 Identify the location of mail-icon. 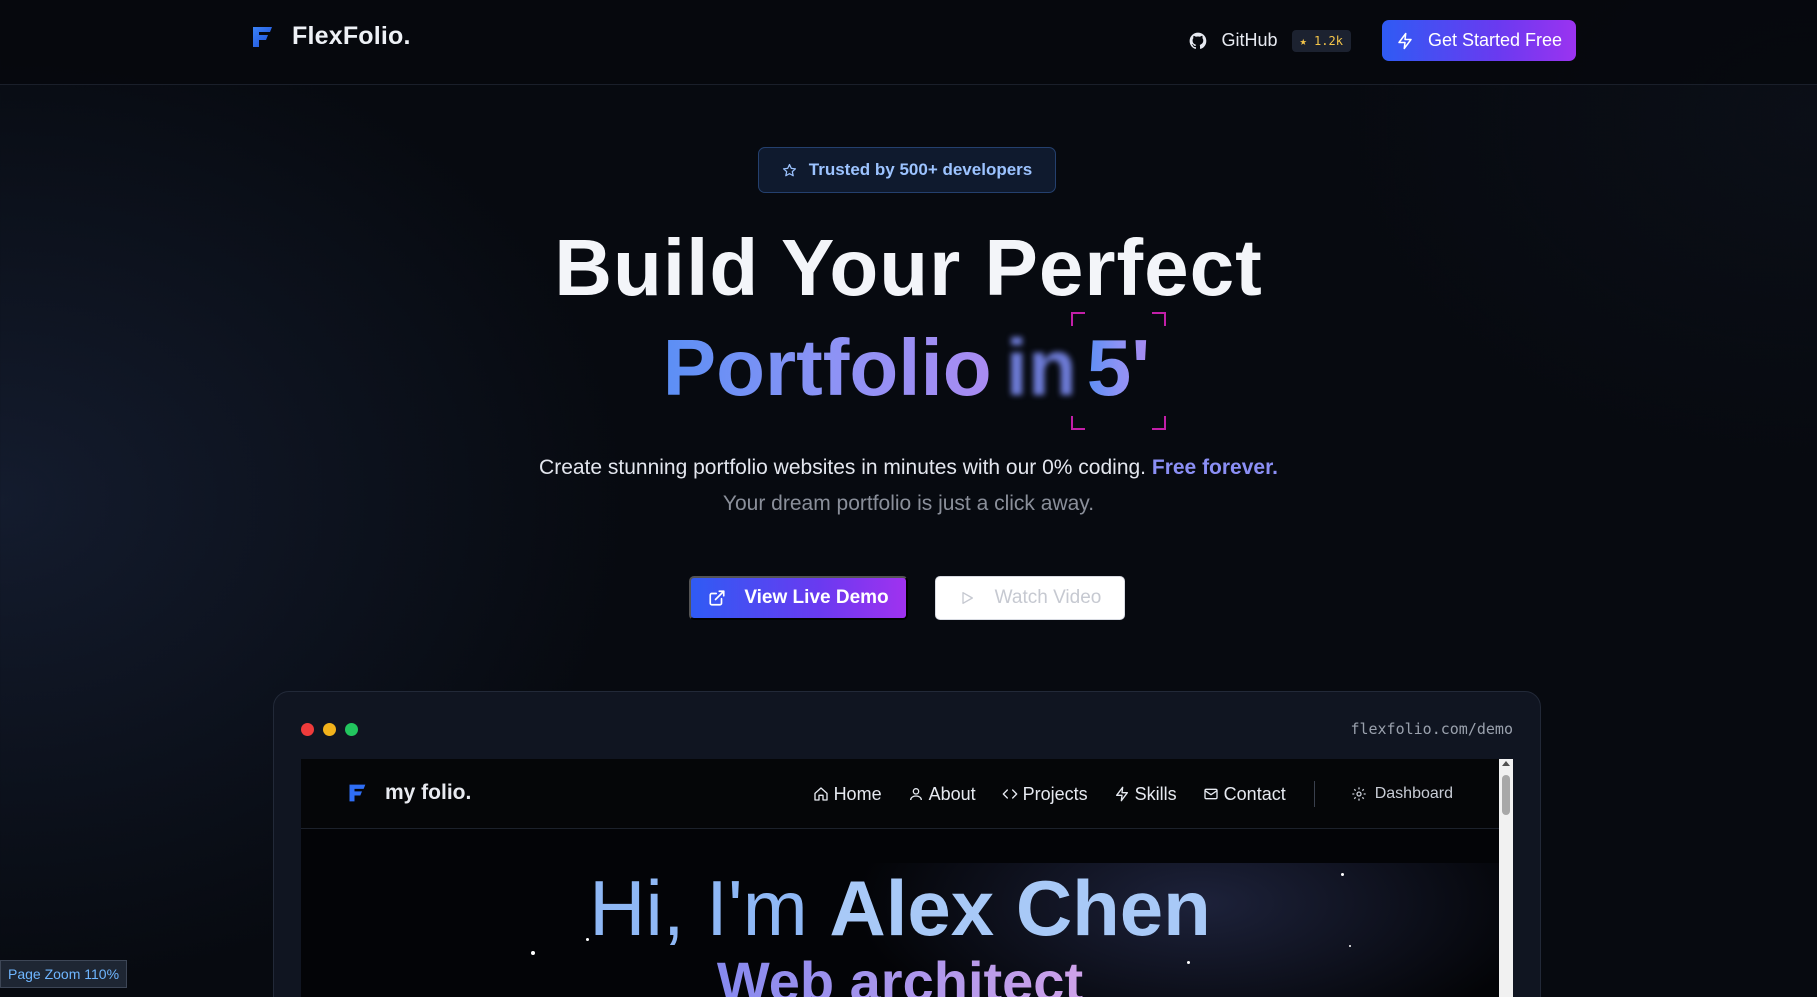
(1211, 794).